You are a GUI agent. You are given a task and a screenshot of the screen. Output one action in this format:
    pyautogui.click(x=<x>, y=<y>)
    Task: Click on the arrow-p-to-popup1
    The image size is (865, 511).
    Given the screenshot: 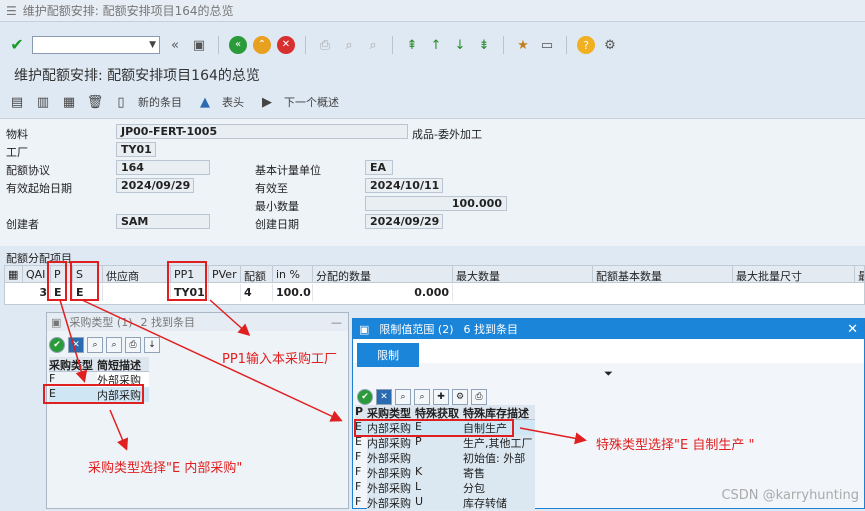 What is the action you would take?
    pyautogui.click(x=73, y=341)
    